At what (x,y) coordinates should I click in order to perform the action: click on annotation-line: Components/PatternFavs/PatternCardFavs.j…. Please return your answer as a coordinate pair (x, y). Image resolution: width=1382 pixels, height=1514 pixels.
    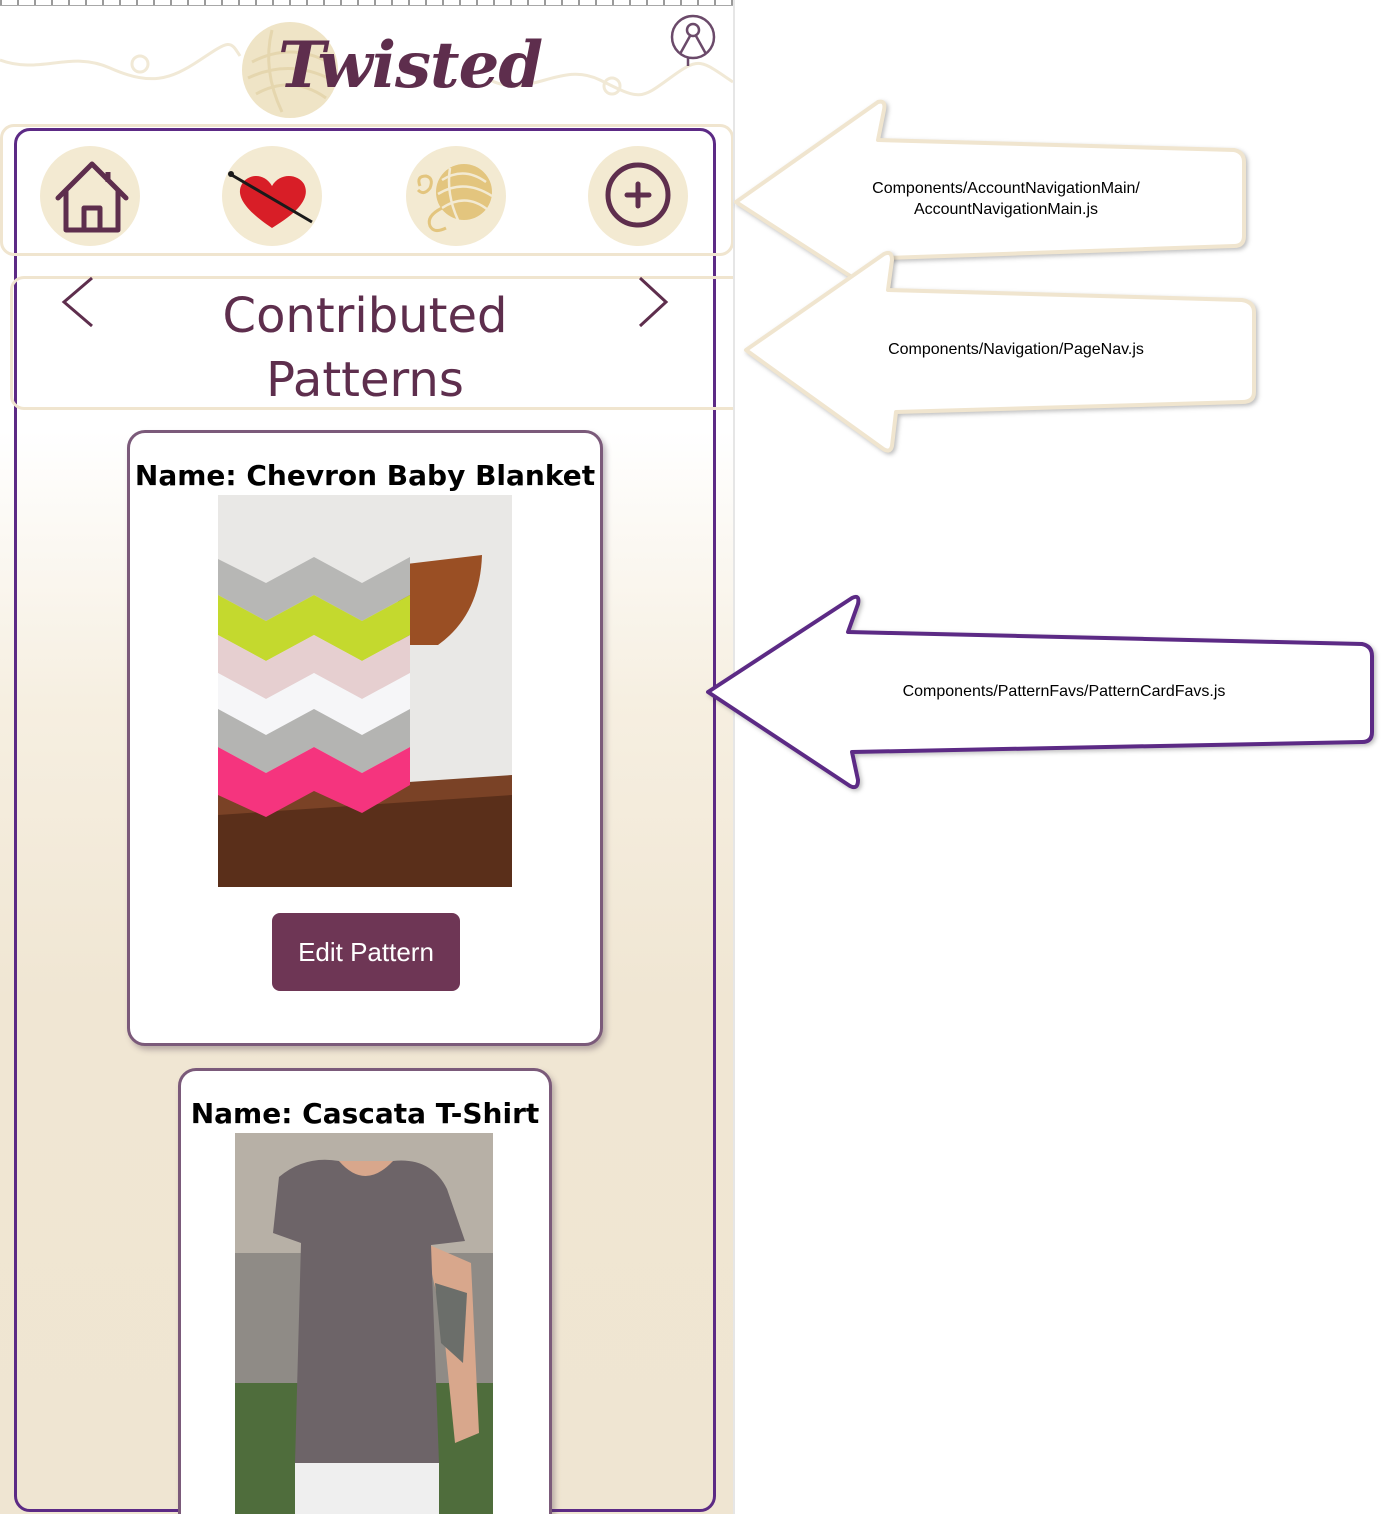
    Looking at the image, I should click on (1064, 691).